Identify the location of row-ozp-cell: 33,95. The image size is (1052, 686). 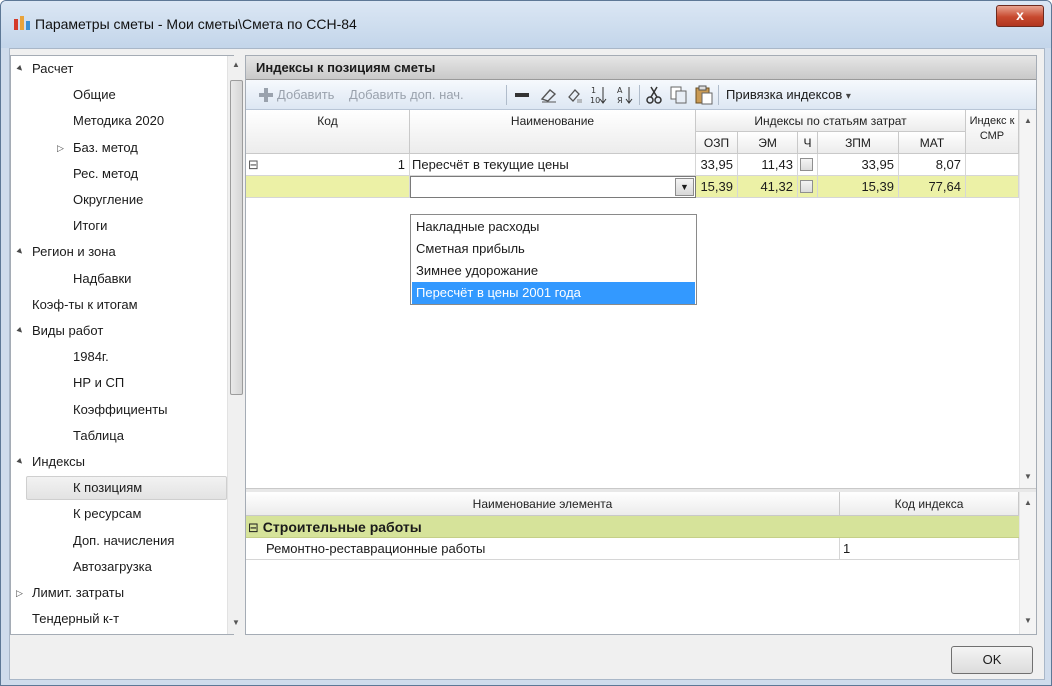
(717, 165).